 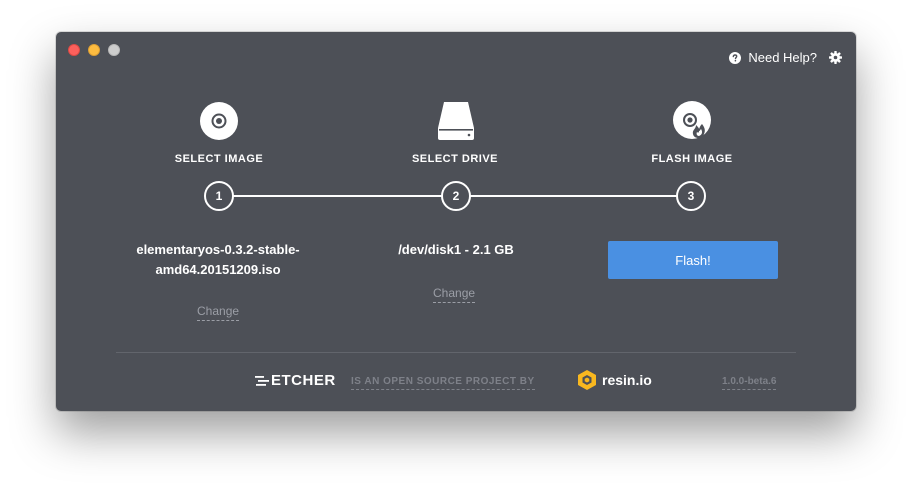 I want to click on resin-logo-text: resin.io, so click(x=627, y=380).